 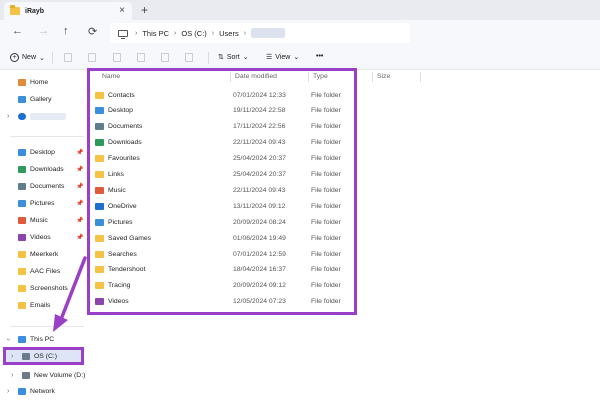 What do you see at coordinates (141, 57) in the screenshot?
I see `rename-icon` at bounding box center [141, 57].